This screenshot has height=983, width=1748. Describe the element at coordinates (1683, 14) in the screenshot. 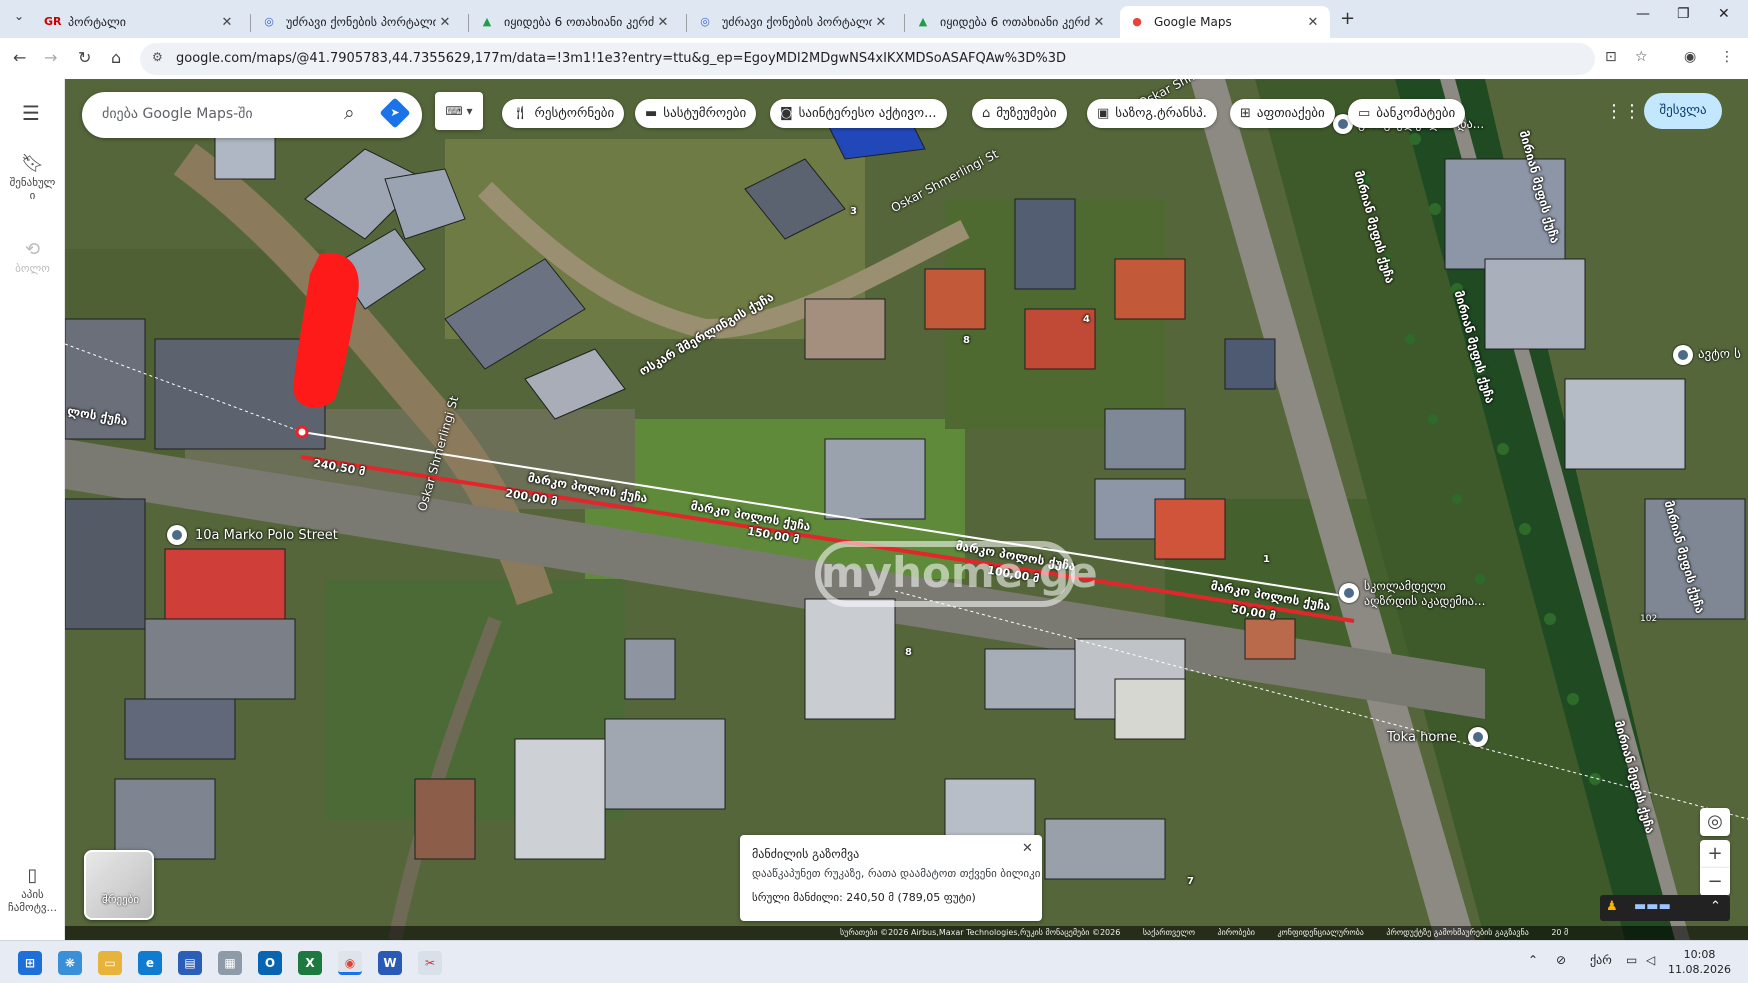

I see `restore-icon: ❐` at that location.